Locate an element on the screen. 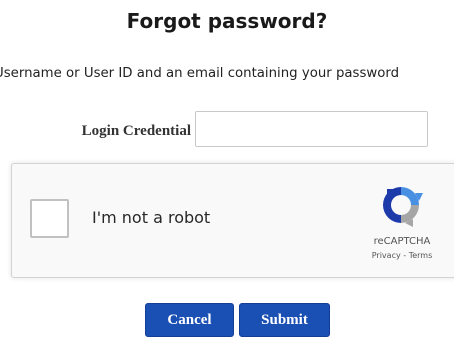  privacy-link: Privacy is located at coordinates (386, 255).